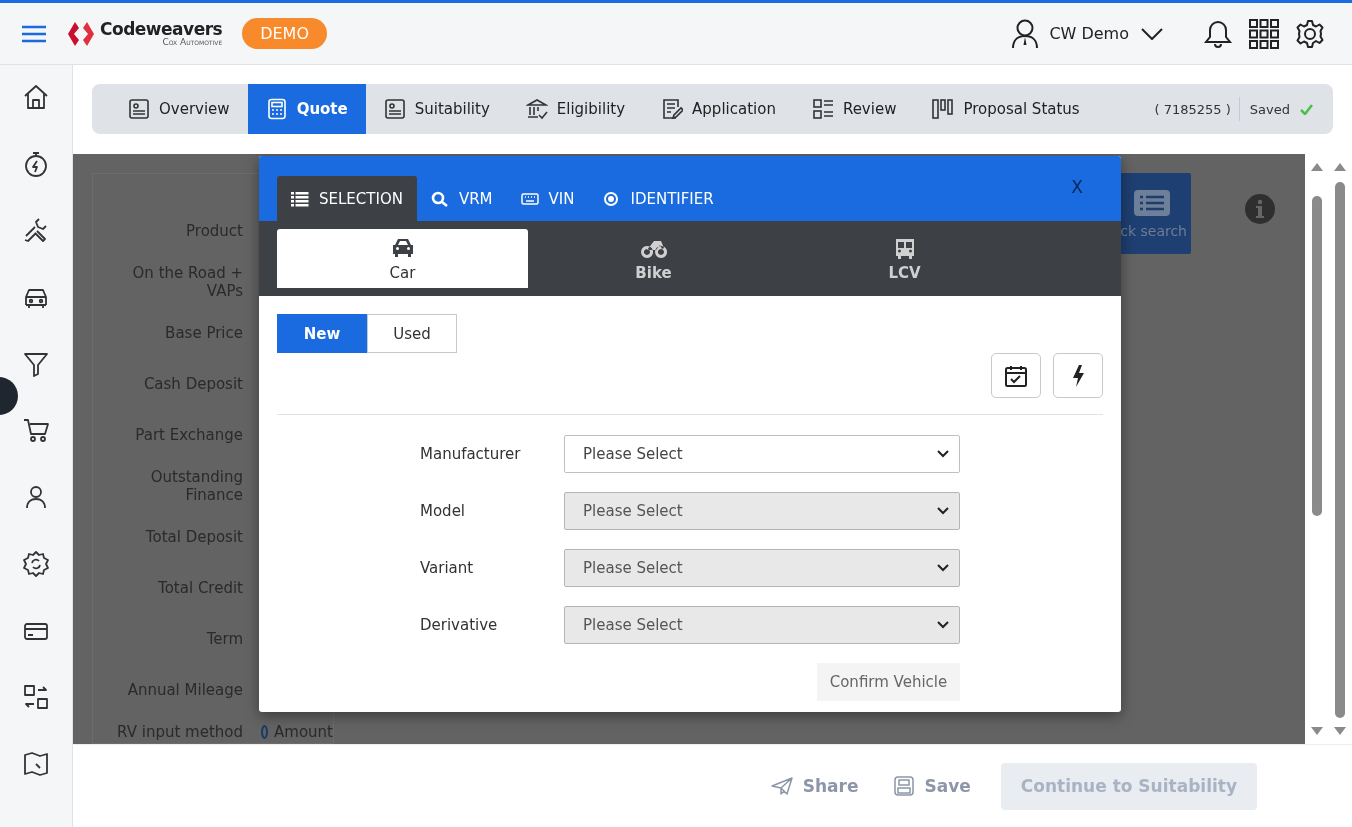 This screenshot has height=827, width=1352. I want to click on nav-tab: Quote, so click(306, 109).